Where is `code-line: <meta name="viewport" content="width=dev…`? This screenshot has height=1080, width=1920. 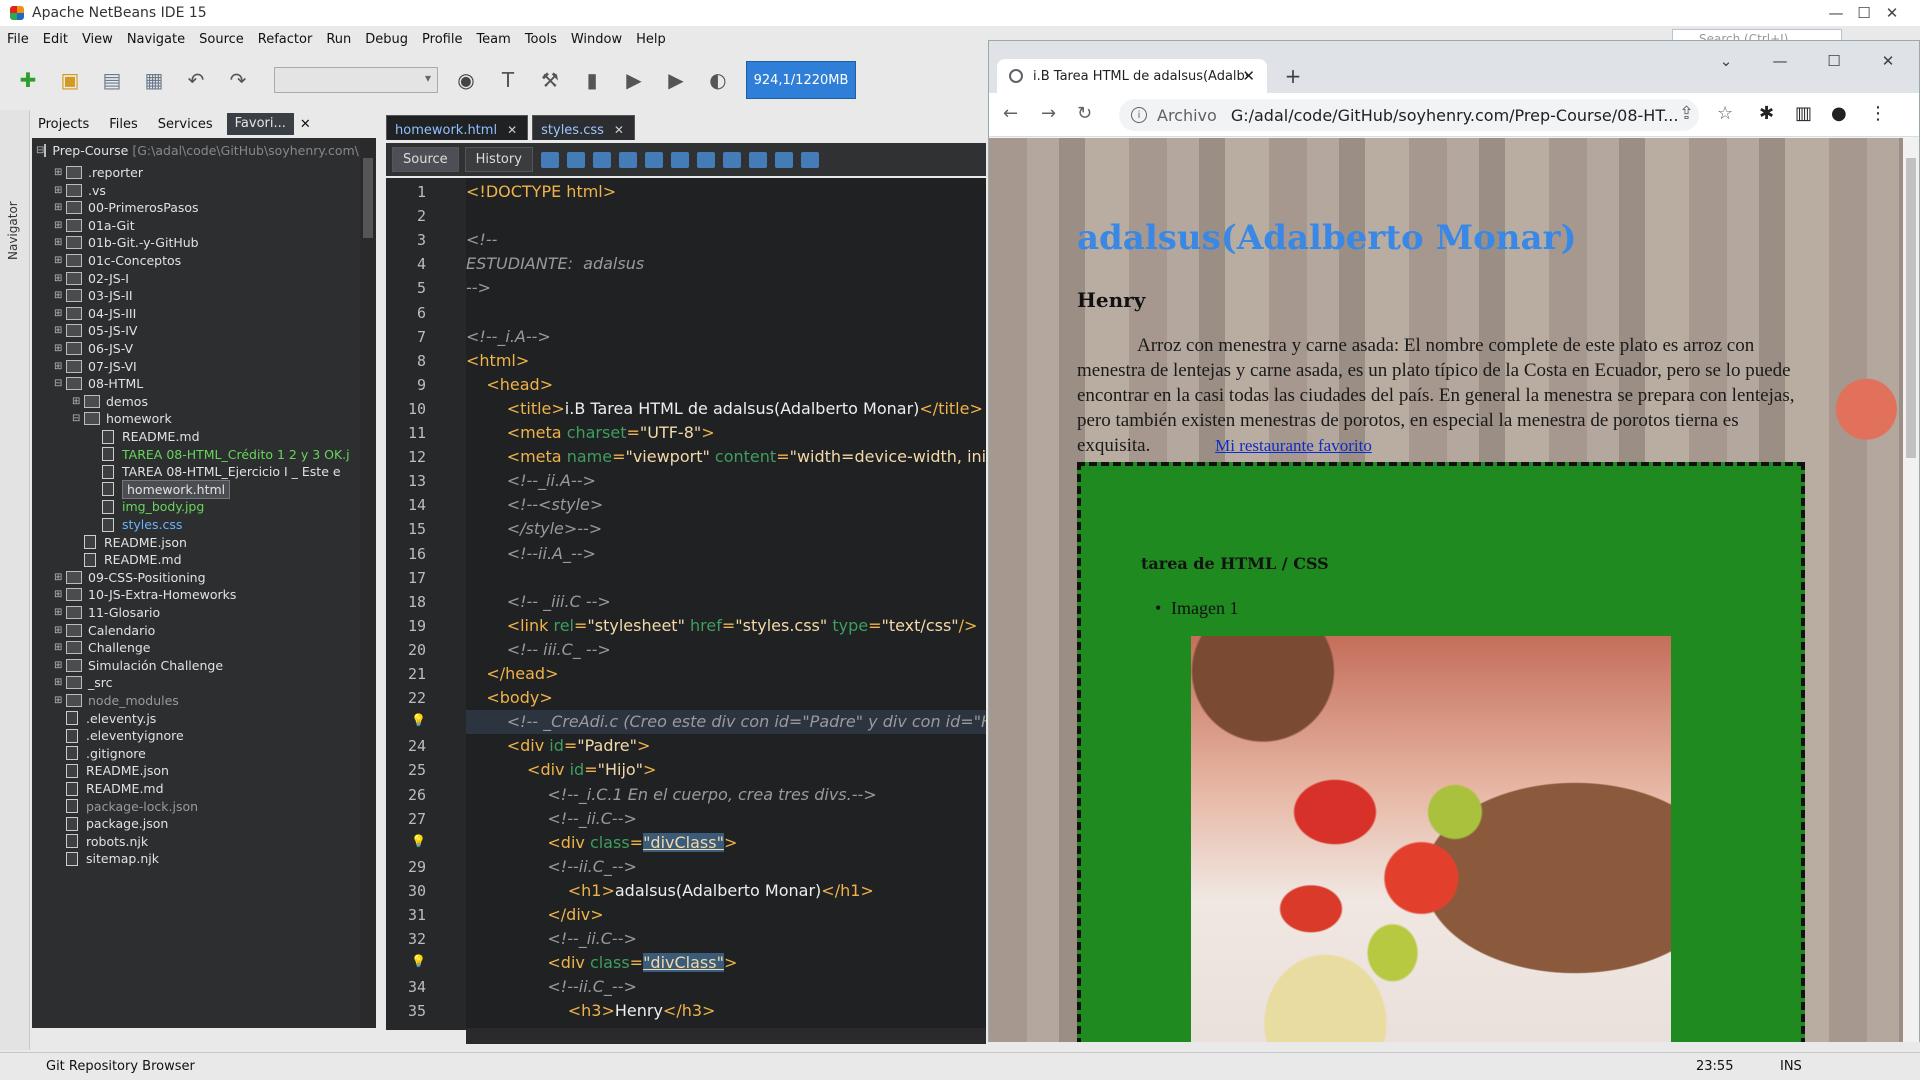
code-line: <meta name="viewport" content="width=dev… is located at coordinates (726, 456).